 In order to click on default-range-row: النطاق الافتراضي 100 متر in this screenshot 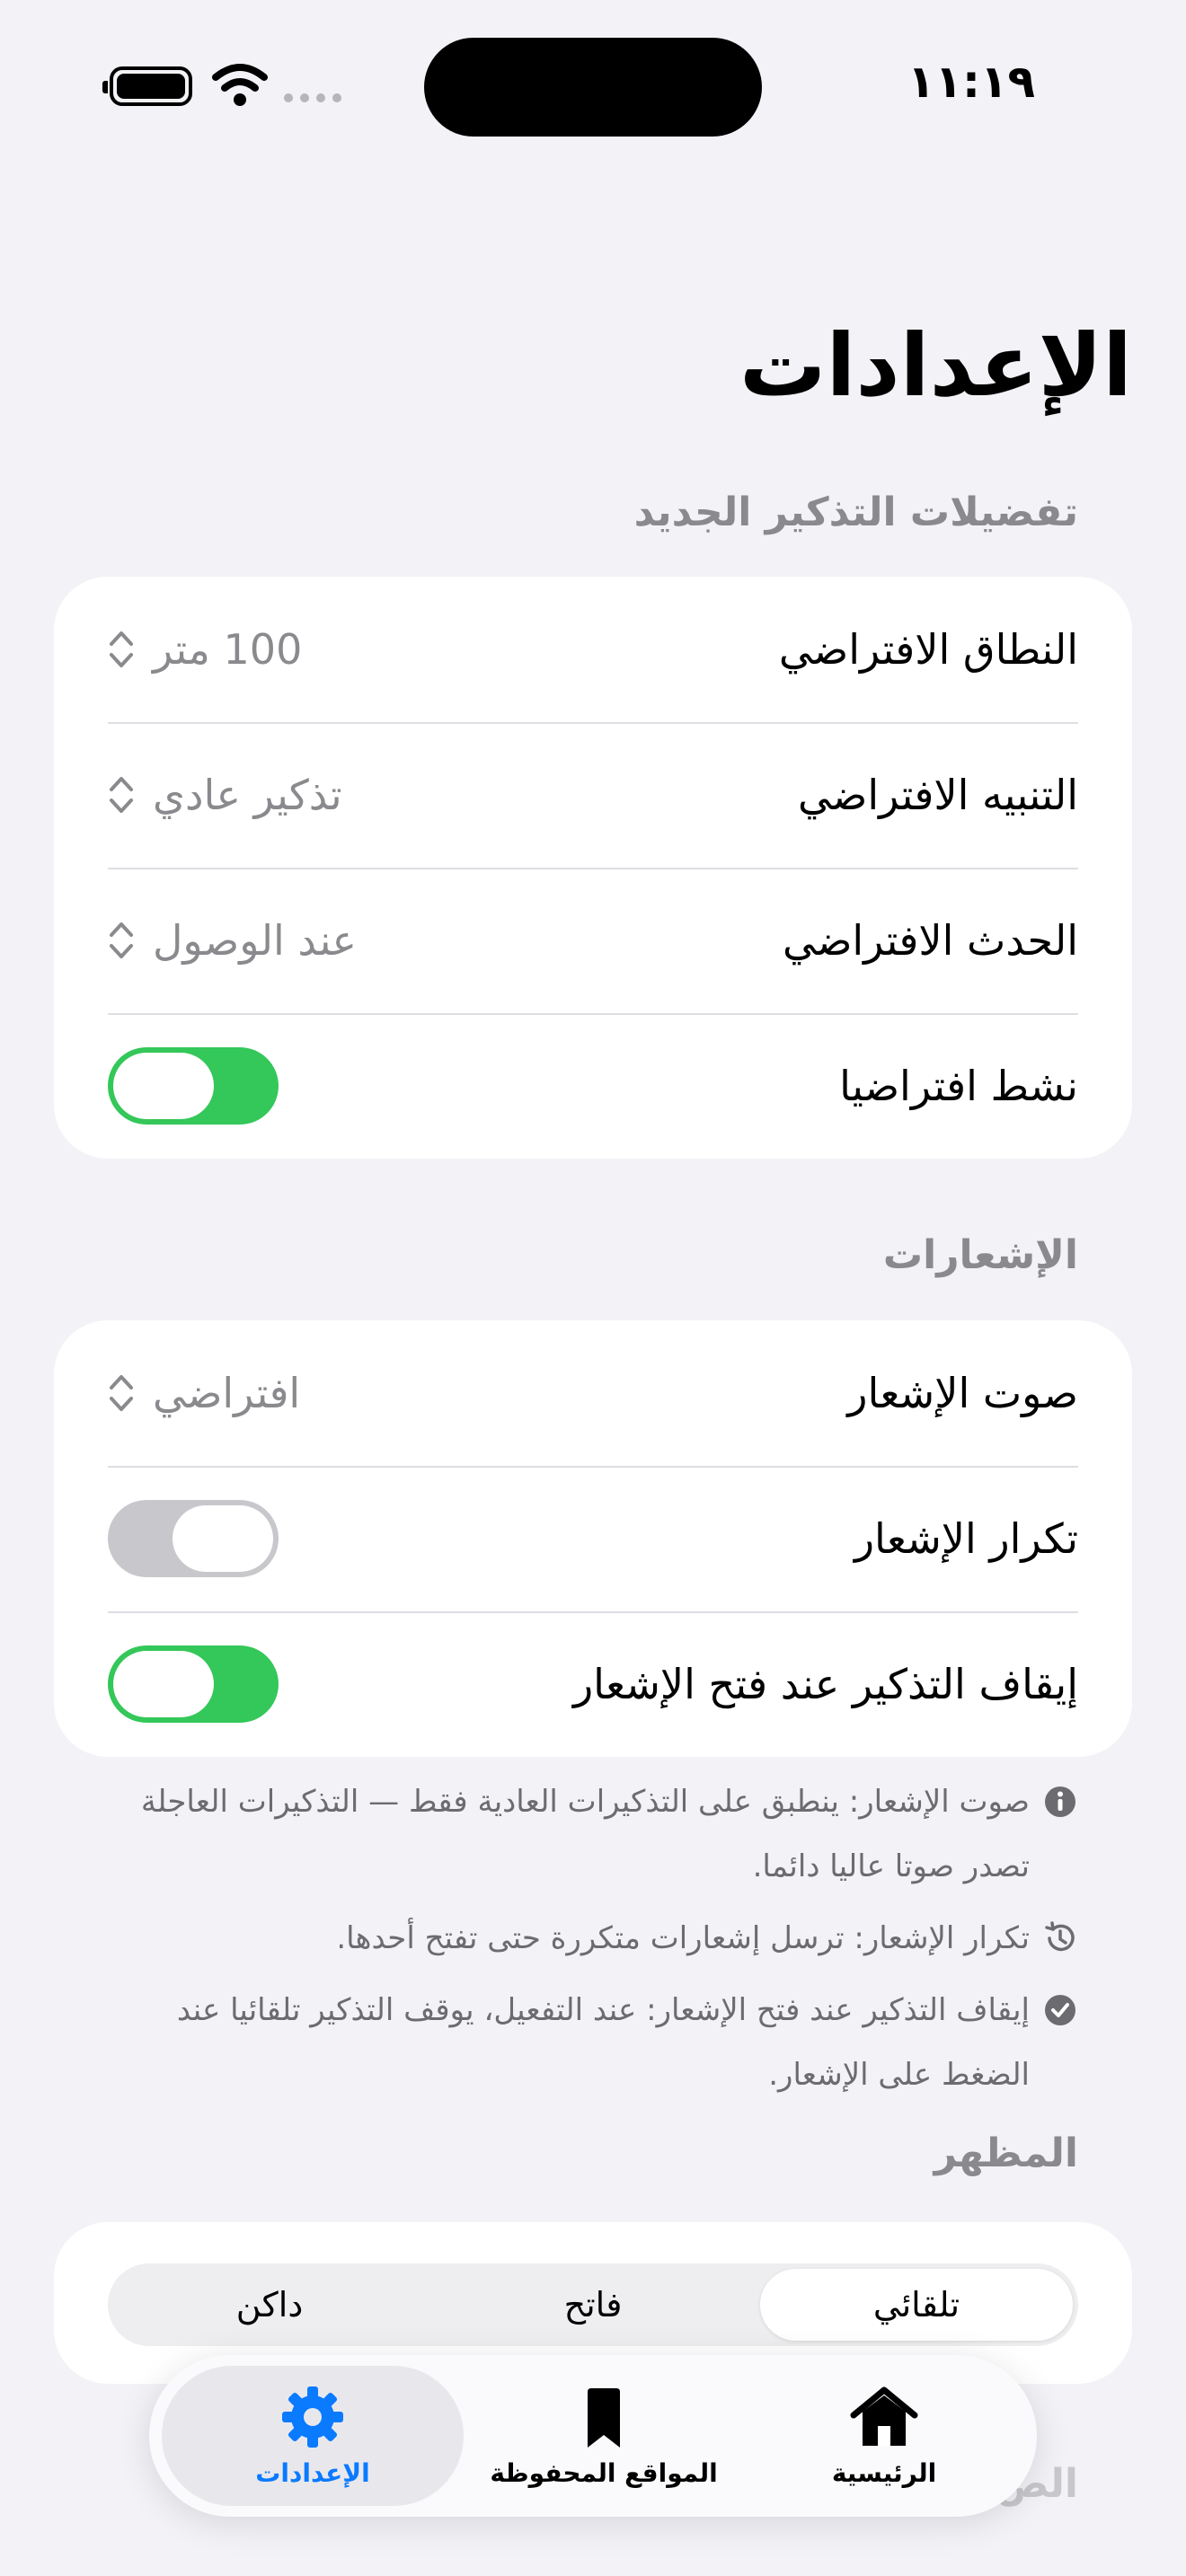, I will do `click(593, 649)`.